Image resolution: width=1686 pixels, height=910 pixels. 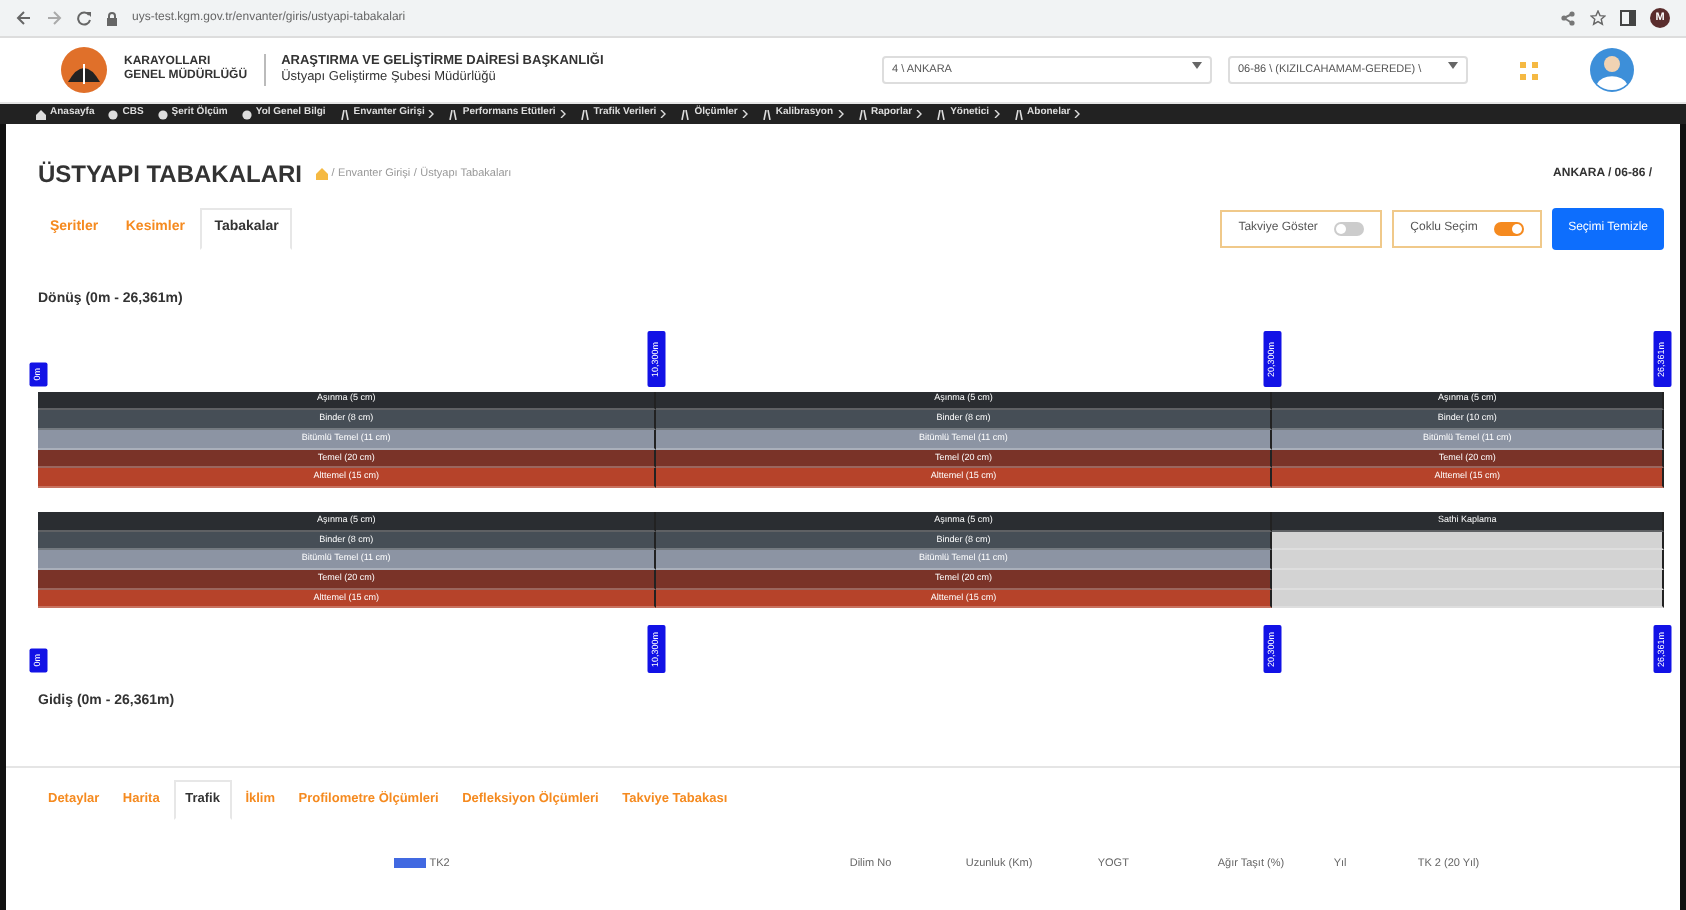 What do you see at coordinates (84, 18) in the screenshot?
I see `reload-icon` at bounding box center [84, 18].